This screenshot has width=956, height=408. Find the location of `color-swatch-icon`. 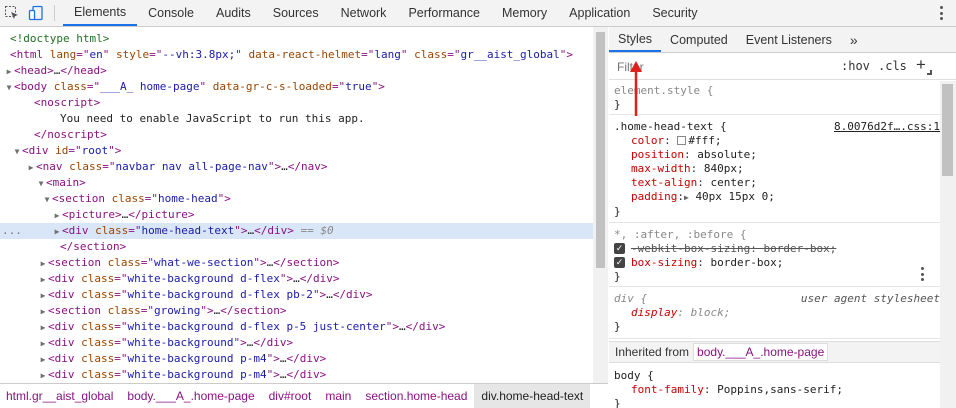

color-swatch-icon is located at coordinates (682, 140).